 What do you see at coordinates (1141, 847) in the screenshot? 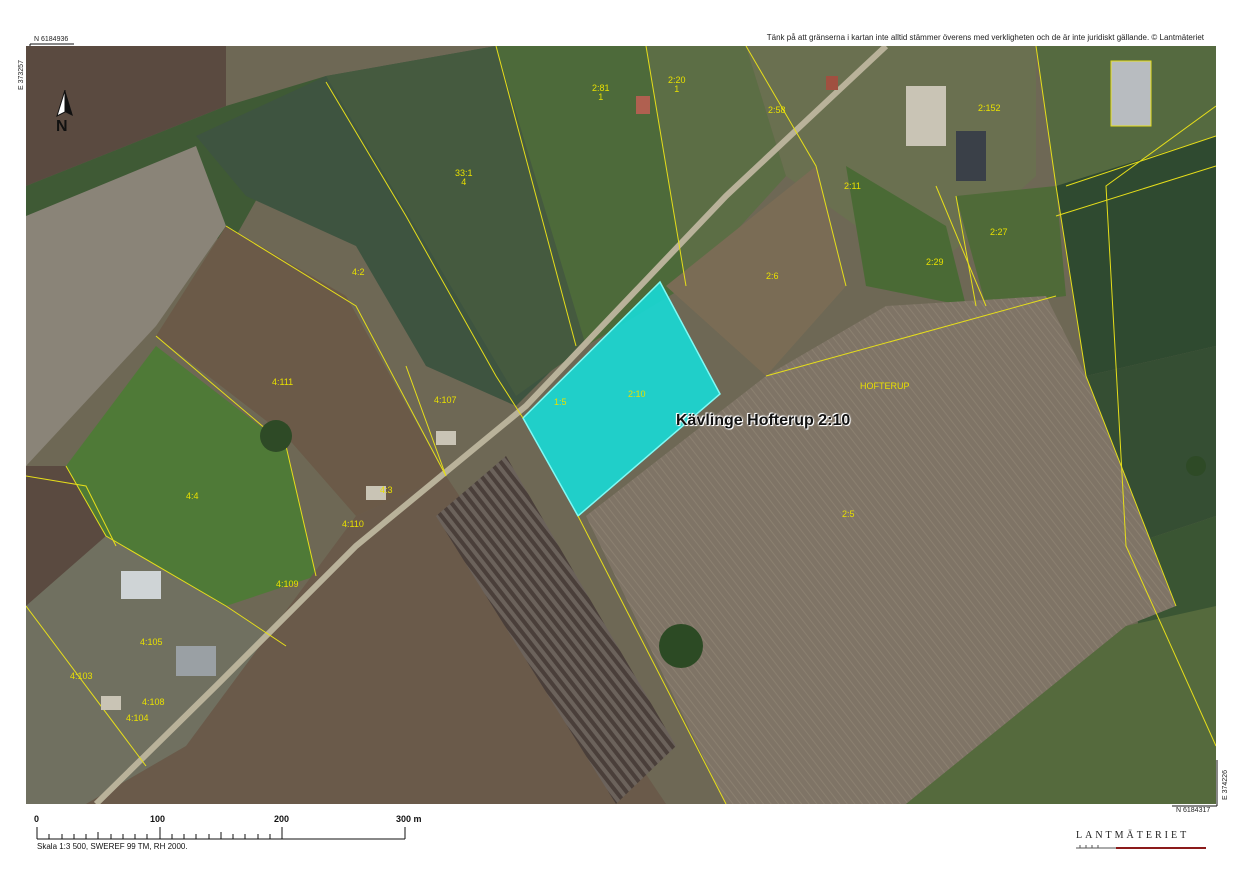
I see `logo-stripe` at bounding box center [1141, 847].